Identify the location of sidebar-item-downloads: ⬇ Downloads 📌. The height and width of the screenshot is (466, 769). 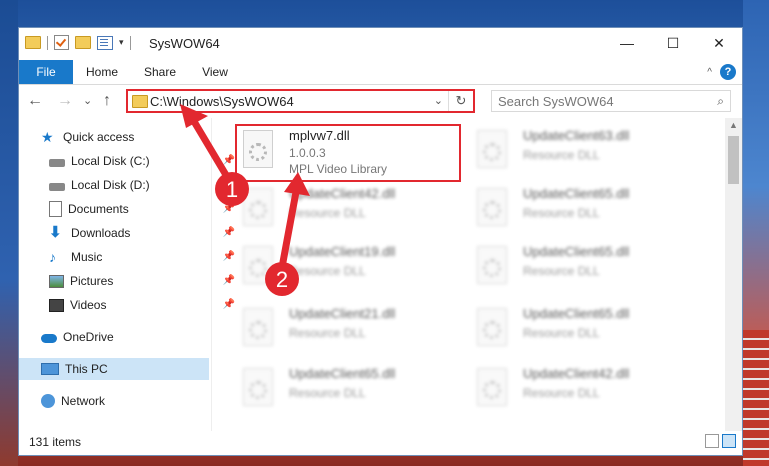
(129, 233).